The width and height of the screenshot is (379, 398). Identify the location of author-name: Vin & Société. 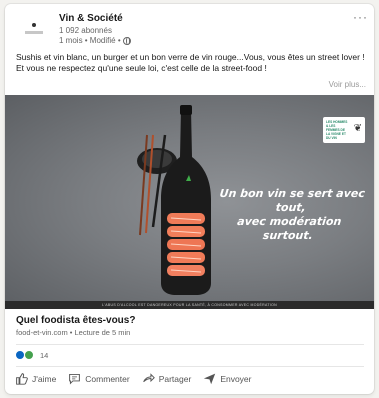
(91, 18).